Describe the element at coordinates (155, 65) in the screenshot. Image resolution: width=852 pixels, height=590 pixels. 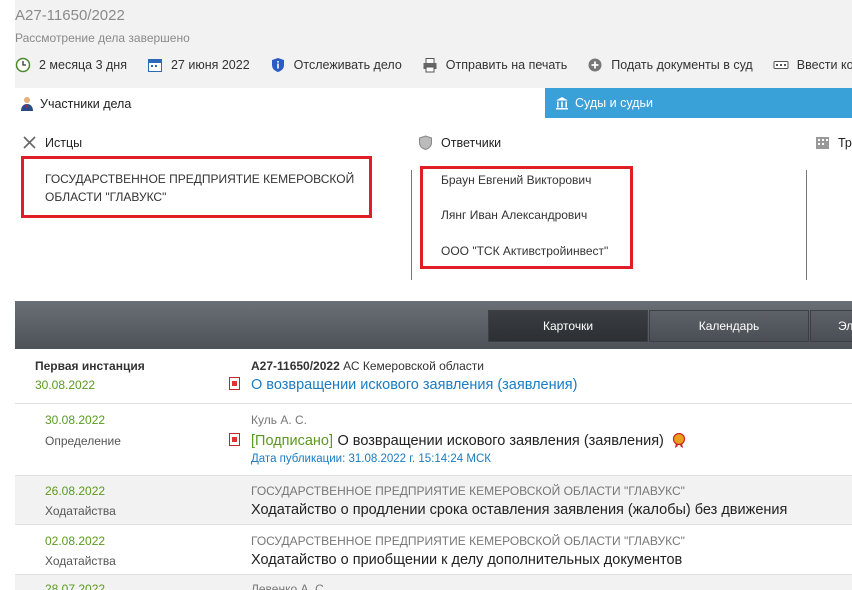
I see `calendar-icon` at that location.